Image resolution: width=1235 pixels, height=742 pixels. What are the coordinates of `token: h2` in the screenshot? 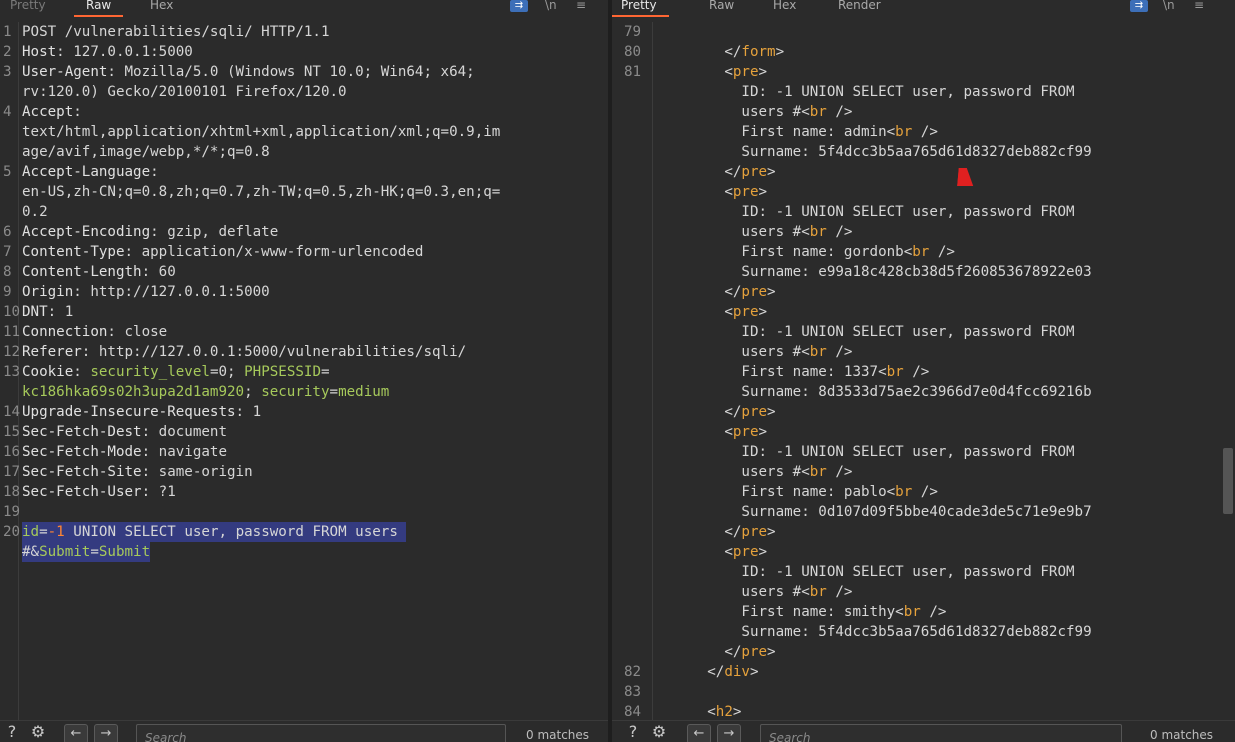 It's located at (724, 712).